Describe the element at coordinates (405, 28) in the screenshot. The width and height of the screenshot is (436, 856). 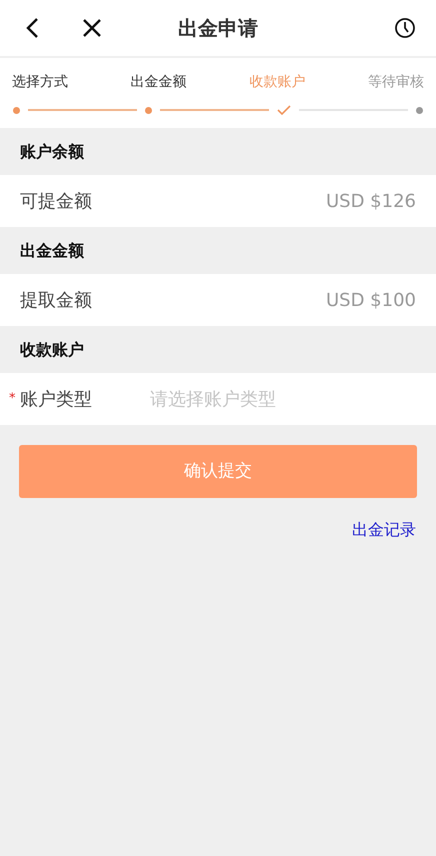
I see `clock-icon` at that location.